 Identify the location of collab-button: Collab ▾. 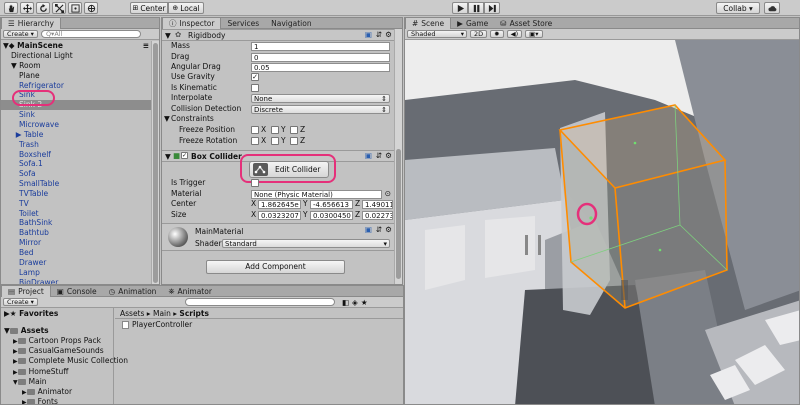
(738, 8).